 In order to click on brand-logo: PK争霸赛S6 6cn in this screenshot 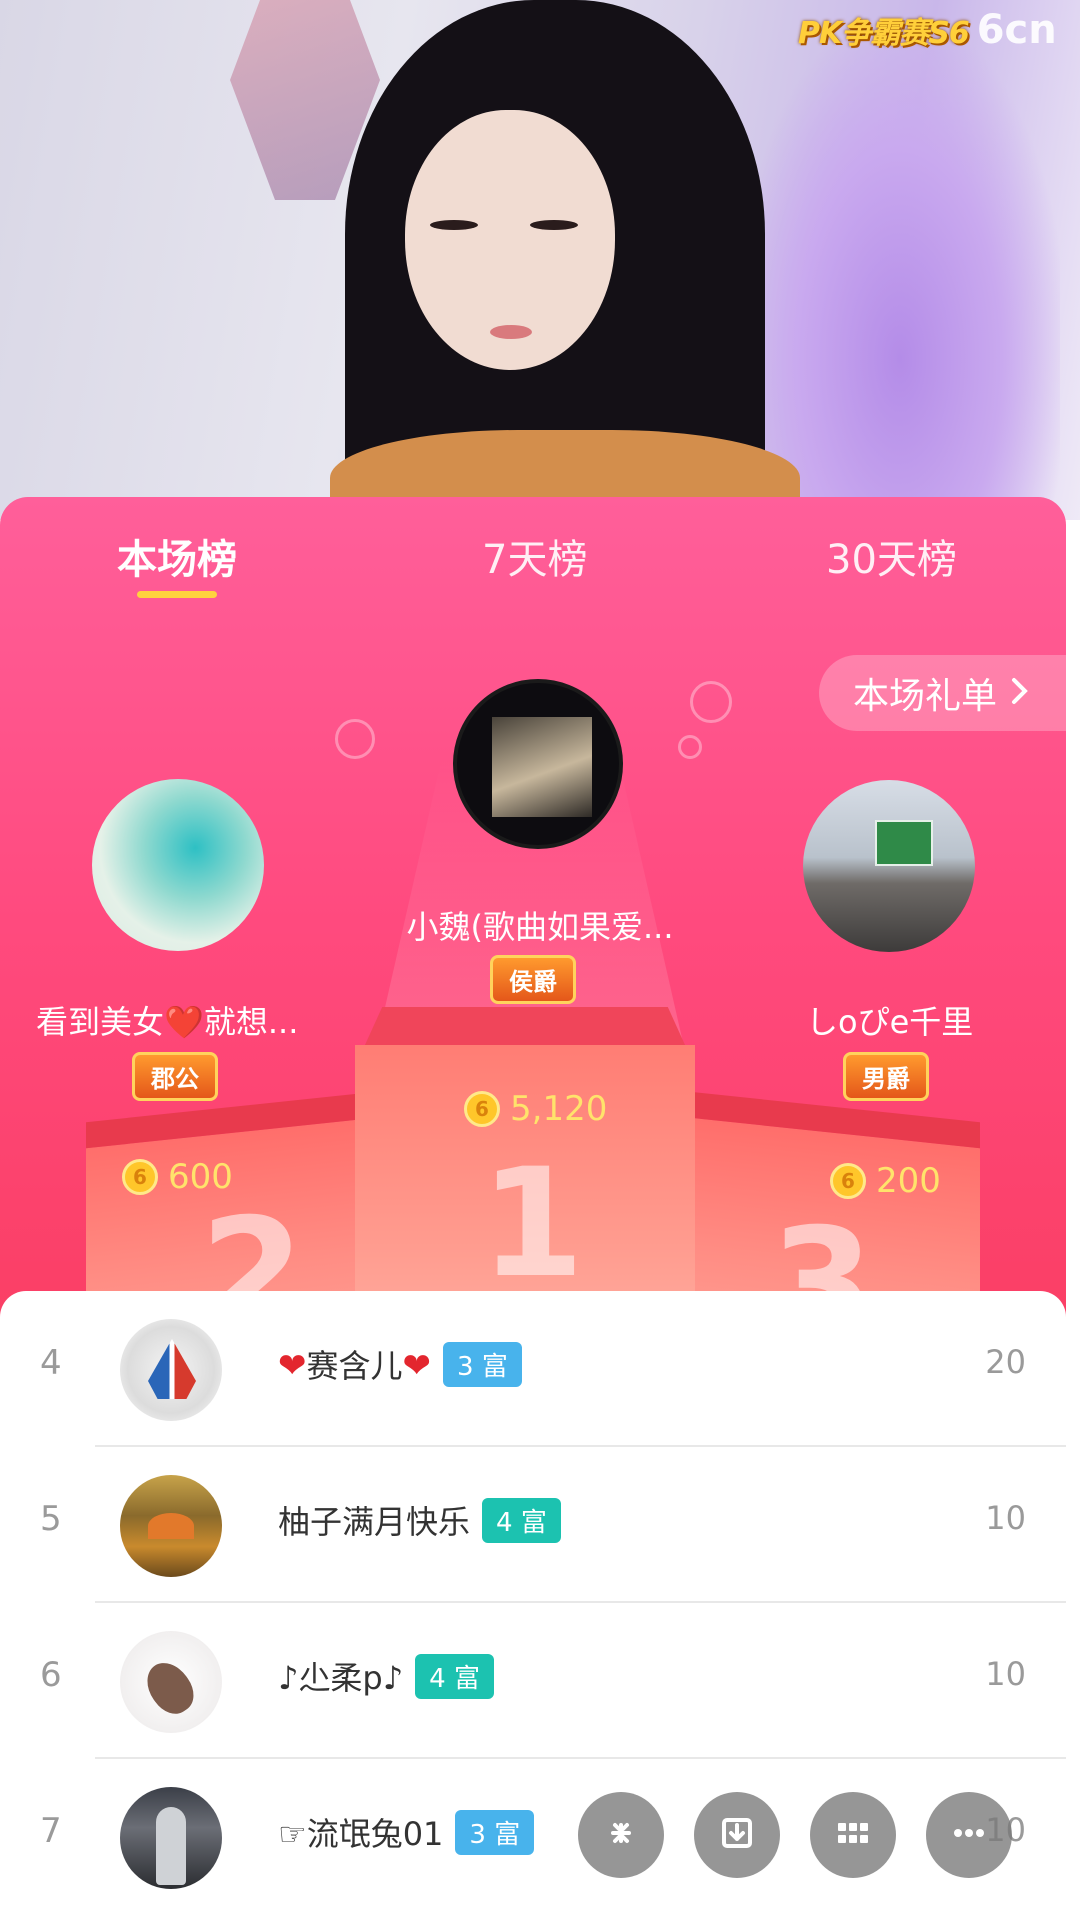, I will do `click(927, 30)`.